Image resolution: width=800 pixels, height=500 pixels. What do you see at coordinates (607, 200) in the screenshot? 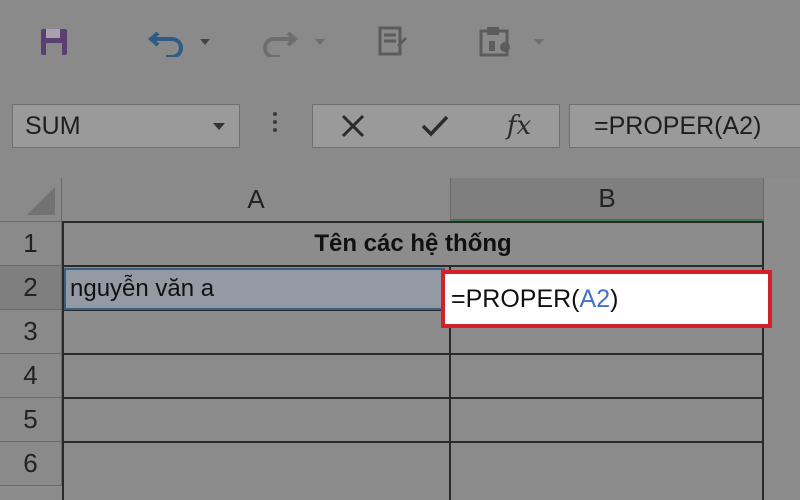
I see `column-header-b: B` at bounding box center [607, 200].